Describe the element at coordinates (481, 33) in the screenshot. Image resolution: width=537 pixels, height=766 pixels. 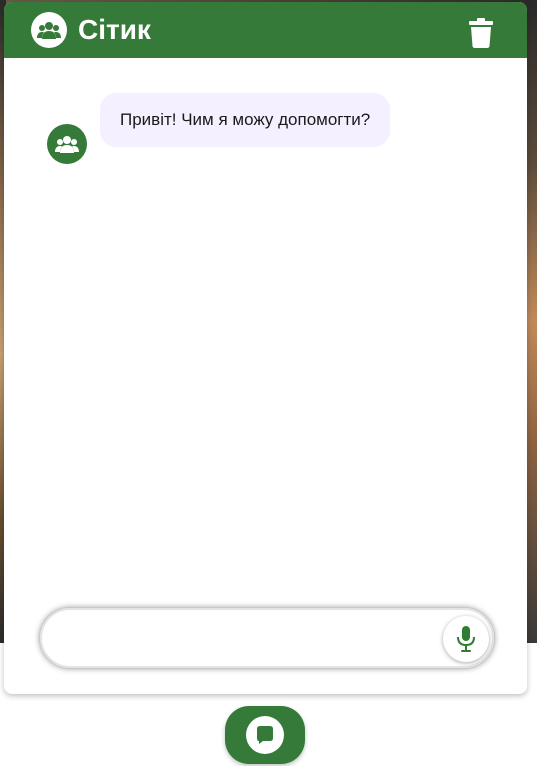
I see `trash-icon` at that location.